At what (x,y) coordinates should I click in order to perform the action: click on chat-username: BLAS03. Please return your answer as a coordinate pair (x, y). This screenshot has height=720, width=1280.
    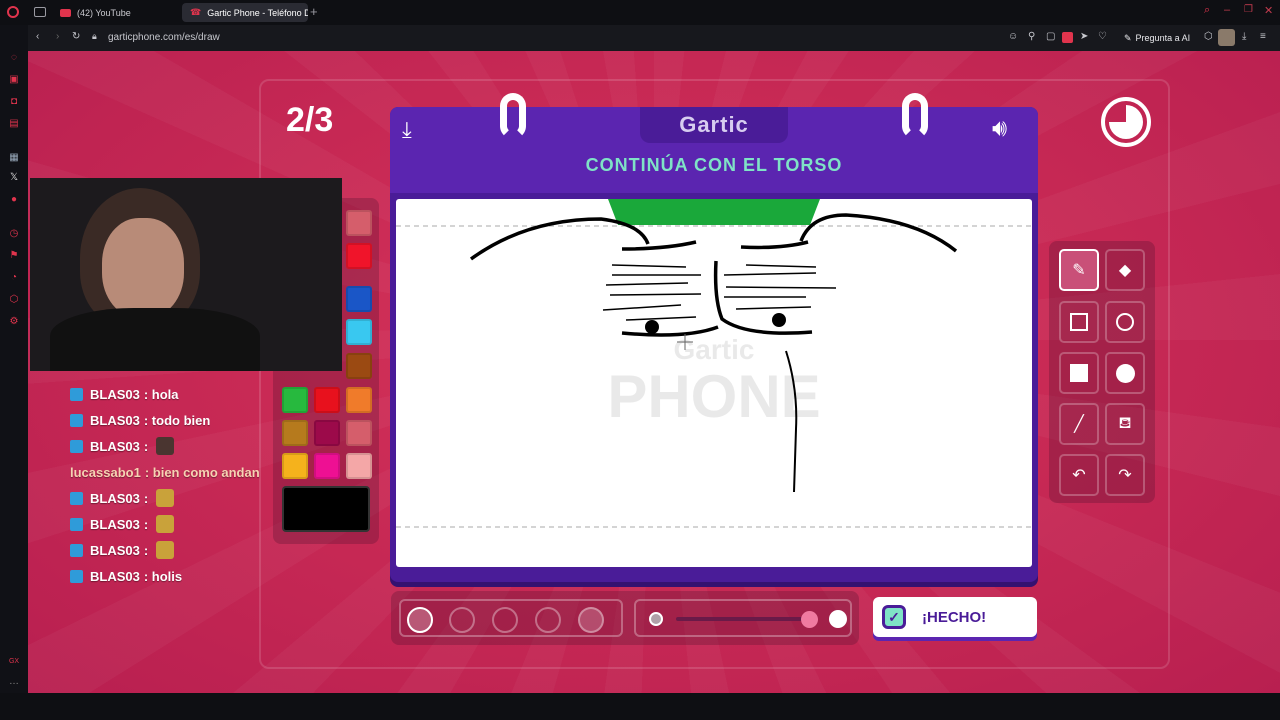
    Looking at the image, I should click on (115, 550).